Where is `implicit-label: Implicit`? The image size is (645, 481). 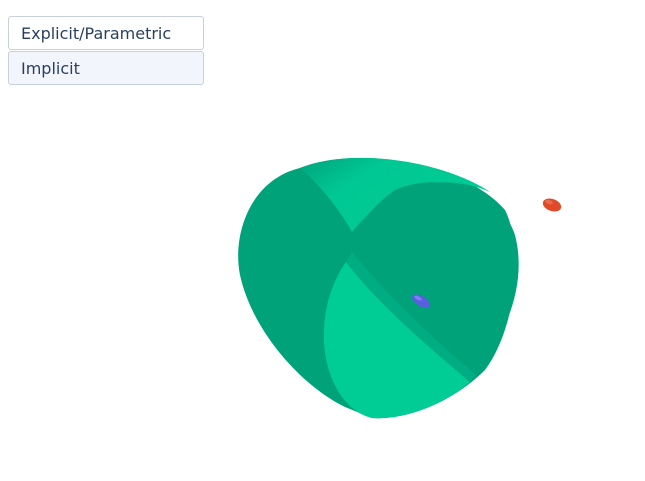
implicit-label: Implicit is located at coordinates (50, 68).